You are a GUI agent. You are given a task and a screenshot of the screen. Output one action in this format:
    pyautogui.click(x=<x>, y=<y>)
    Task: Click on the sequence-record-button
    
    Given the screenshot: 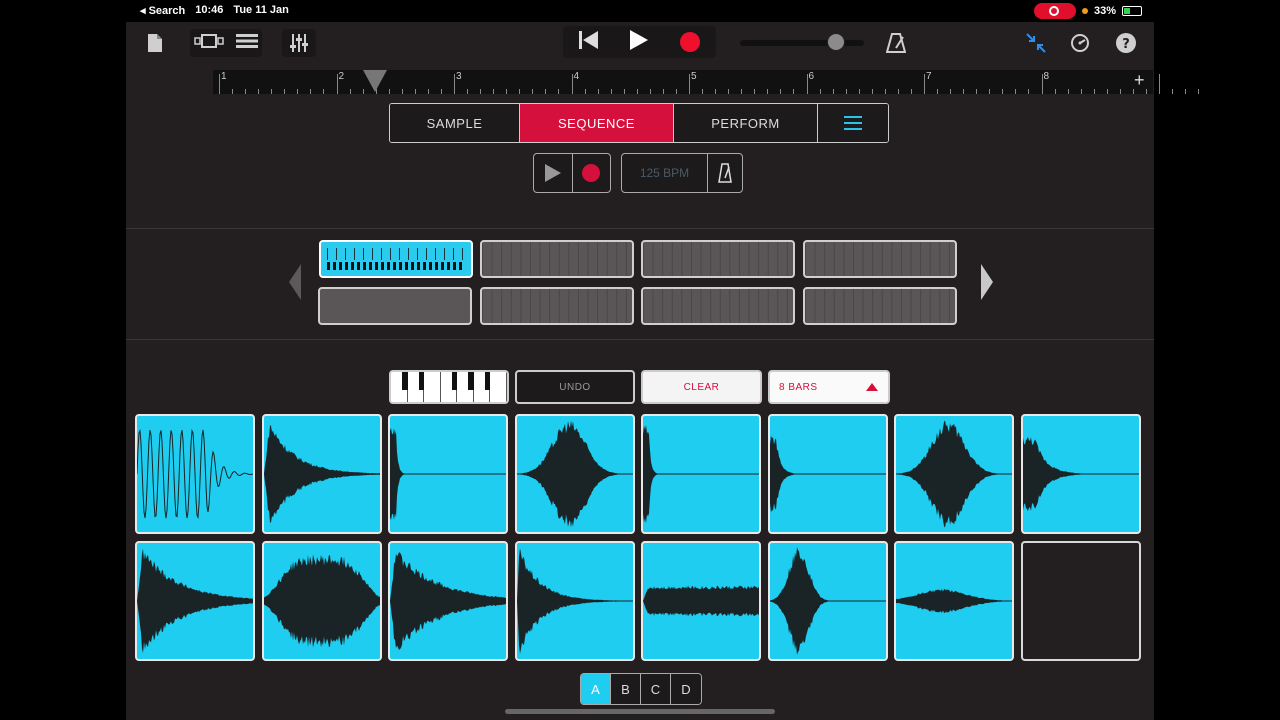 What is the action you would take?
    pyautogui.click(x=592, y=173)
    